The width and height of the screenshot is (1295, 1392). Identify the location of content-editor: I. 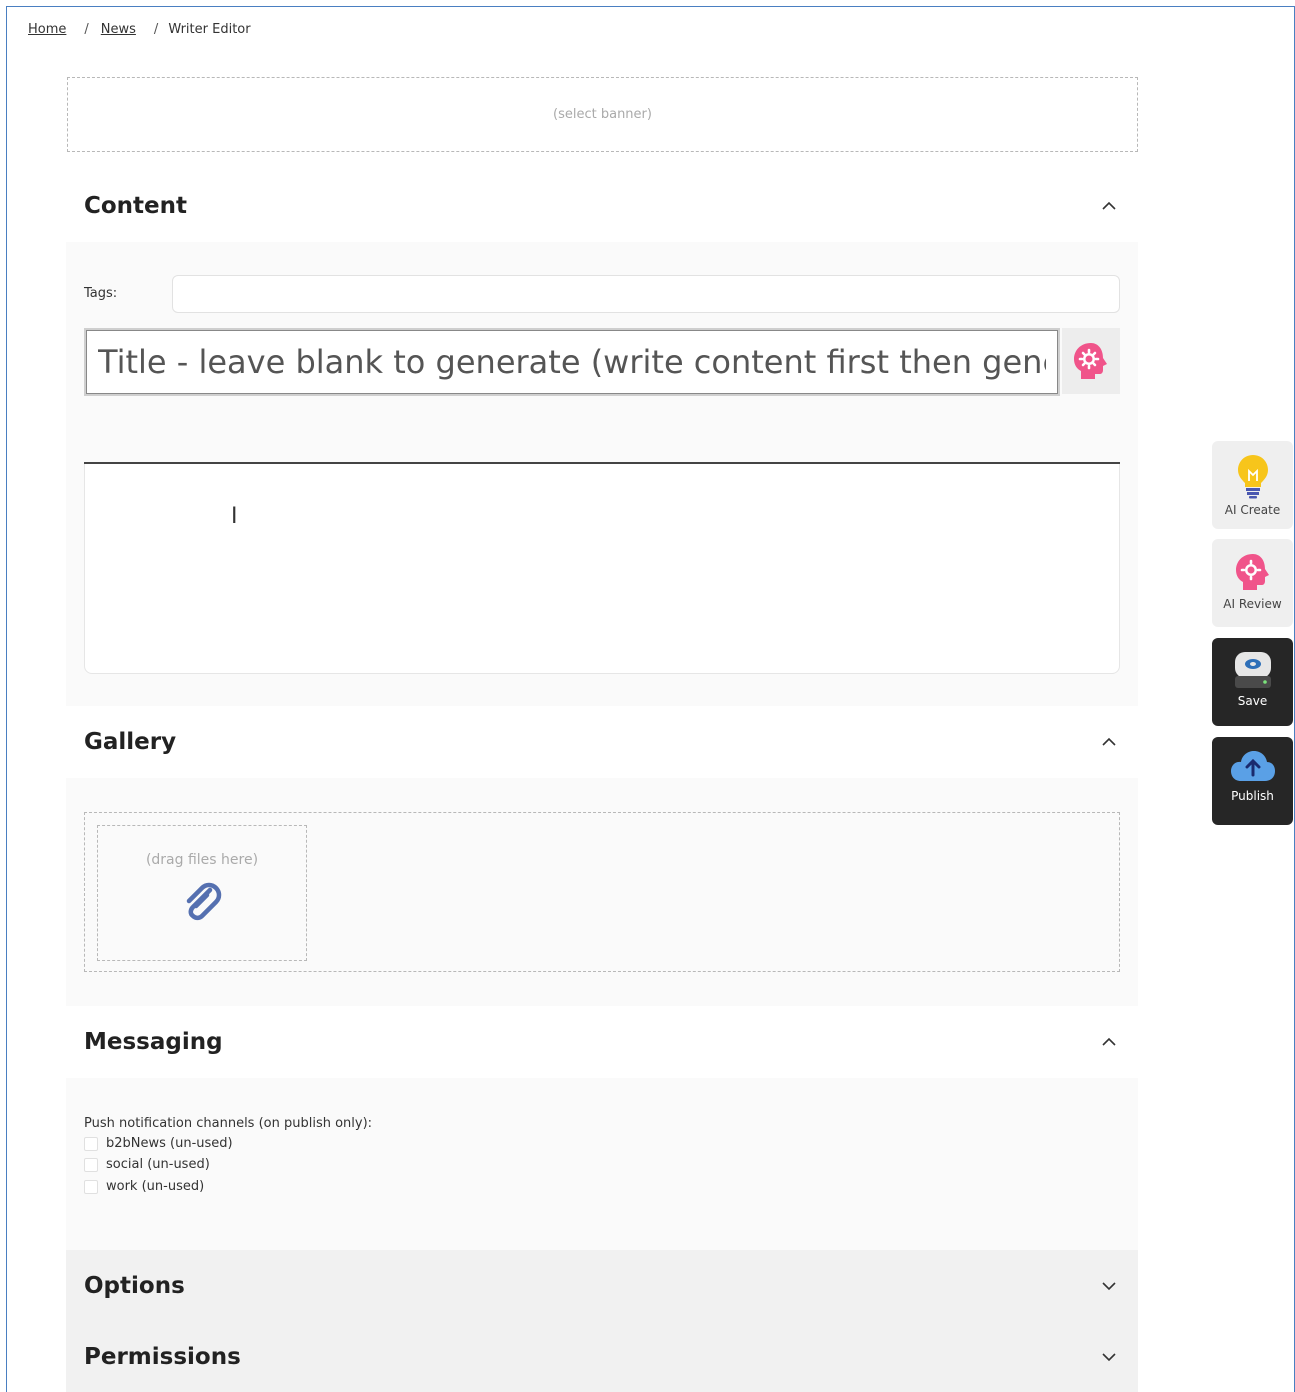
(602, 569).